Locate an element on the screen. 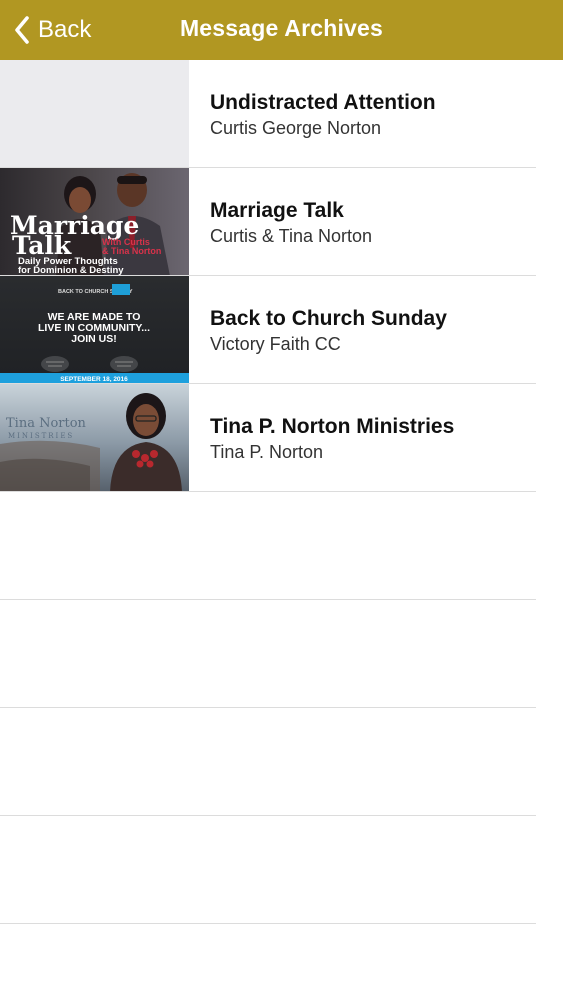  item-subtitle: Victory Faith CC is located at coordinates (275, 344).